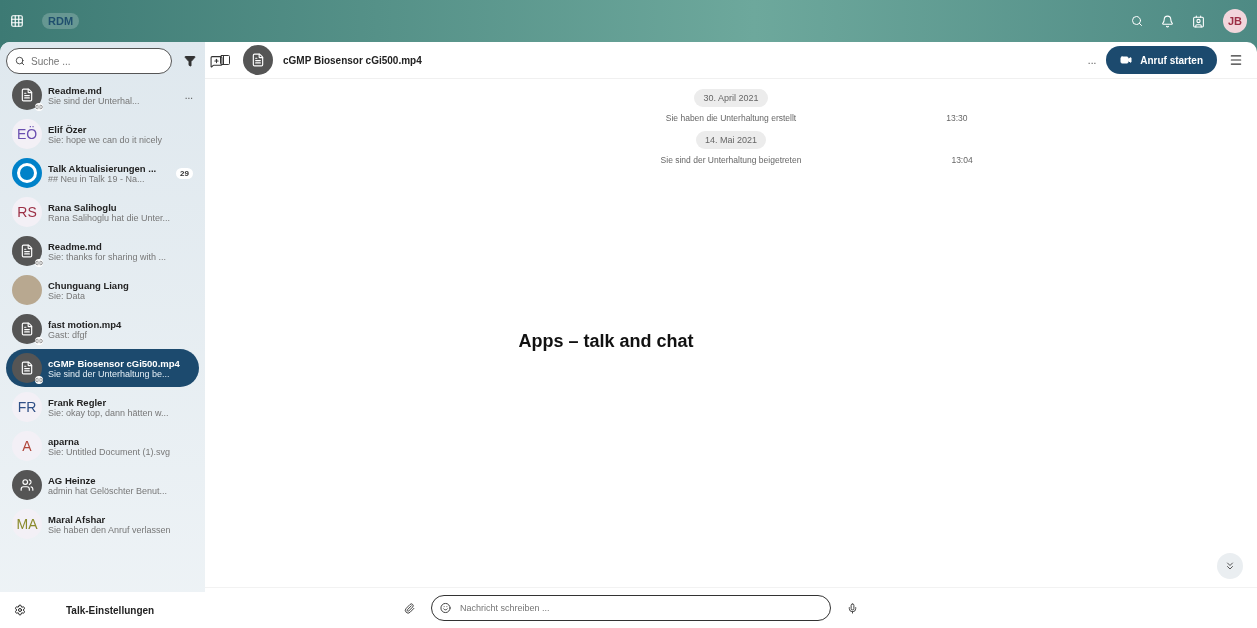 The width and height of the screenshot is (1257, 628). I want to click on contacts-icon, so click(1198, 21).